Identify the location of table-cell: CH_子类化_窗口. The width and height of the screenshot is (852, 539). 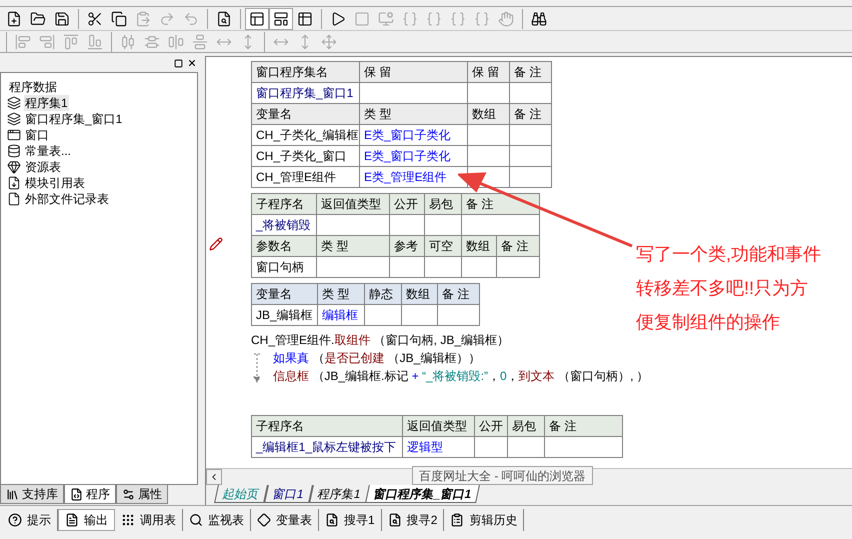
(306, 156).